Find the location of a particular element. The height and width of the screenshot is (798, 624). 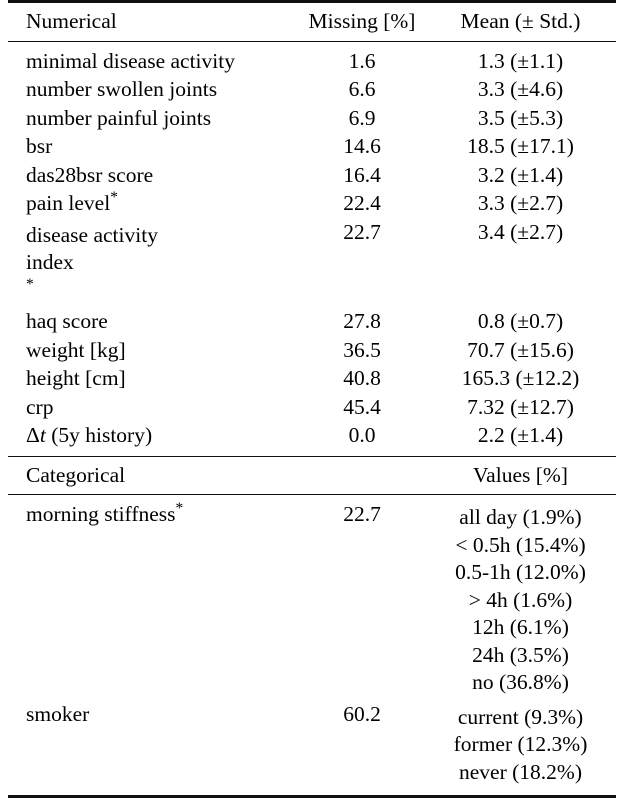

row-mean: 165.3 (±12.2) is located at coordinates (520, 378).